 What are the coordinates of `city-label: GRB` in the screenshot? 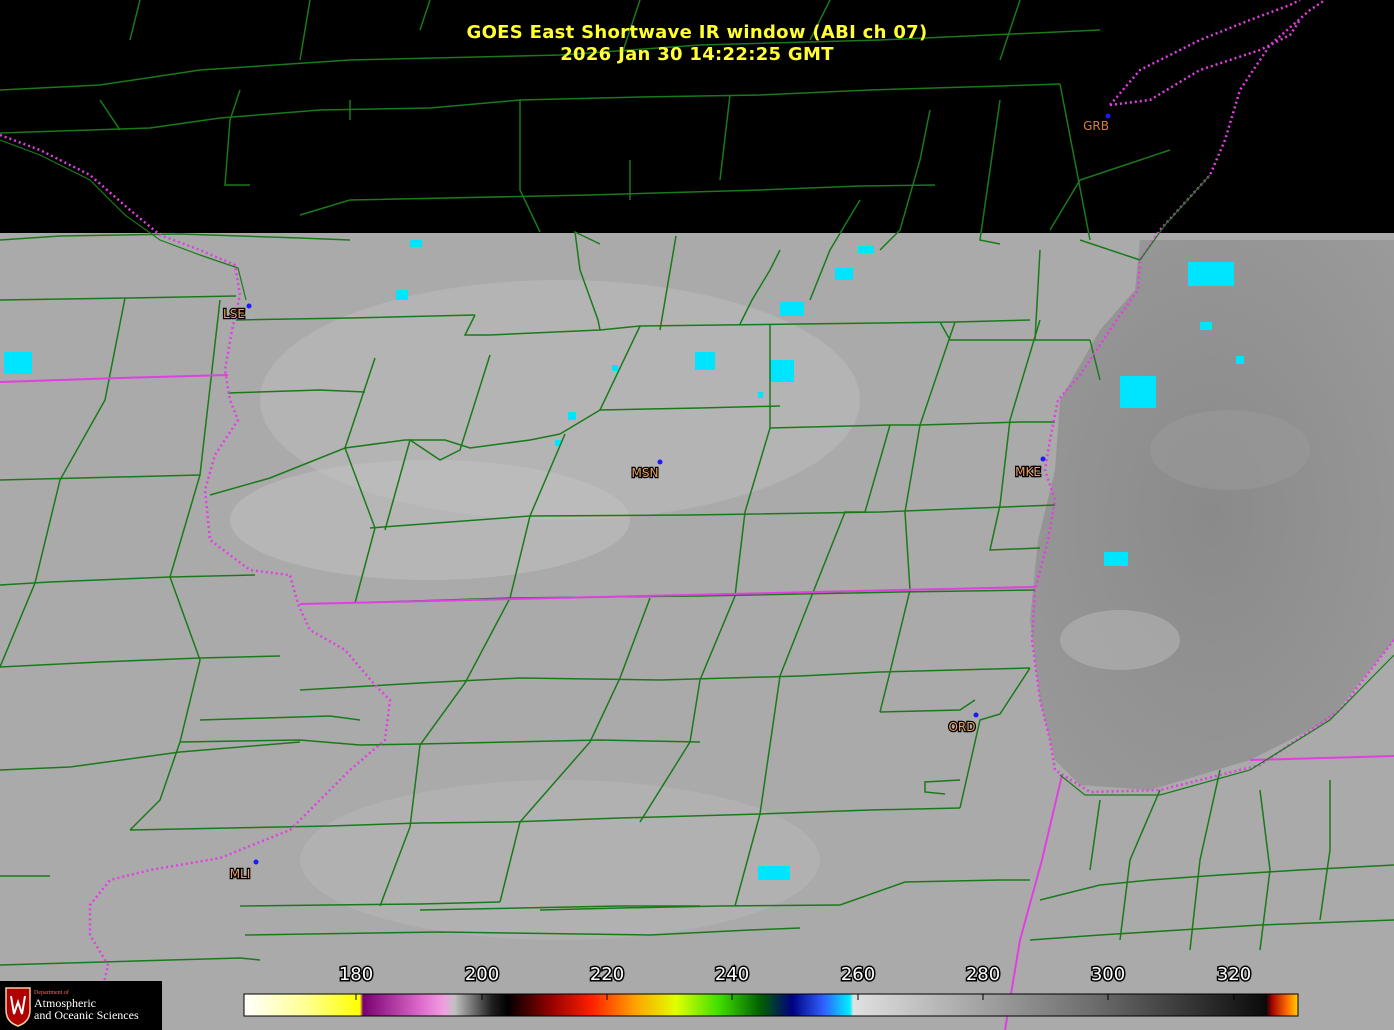 It's located at (1096, 126).